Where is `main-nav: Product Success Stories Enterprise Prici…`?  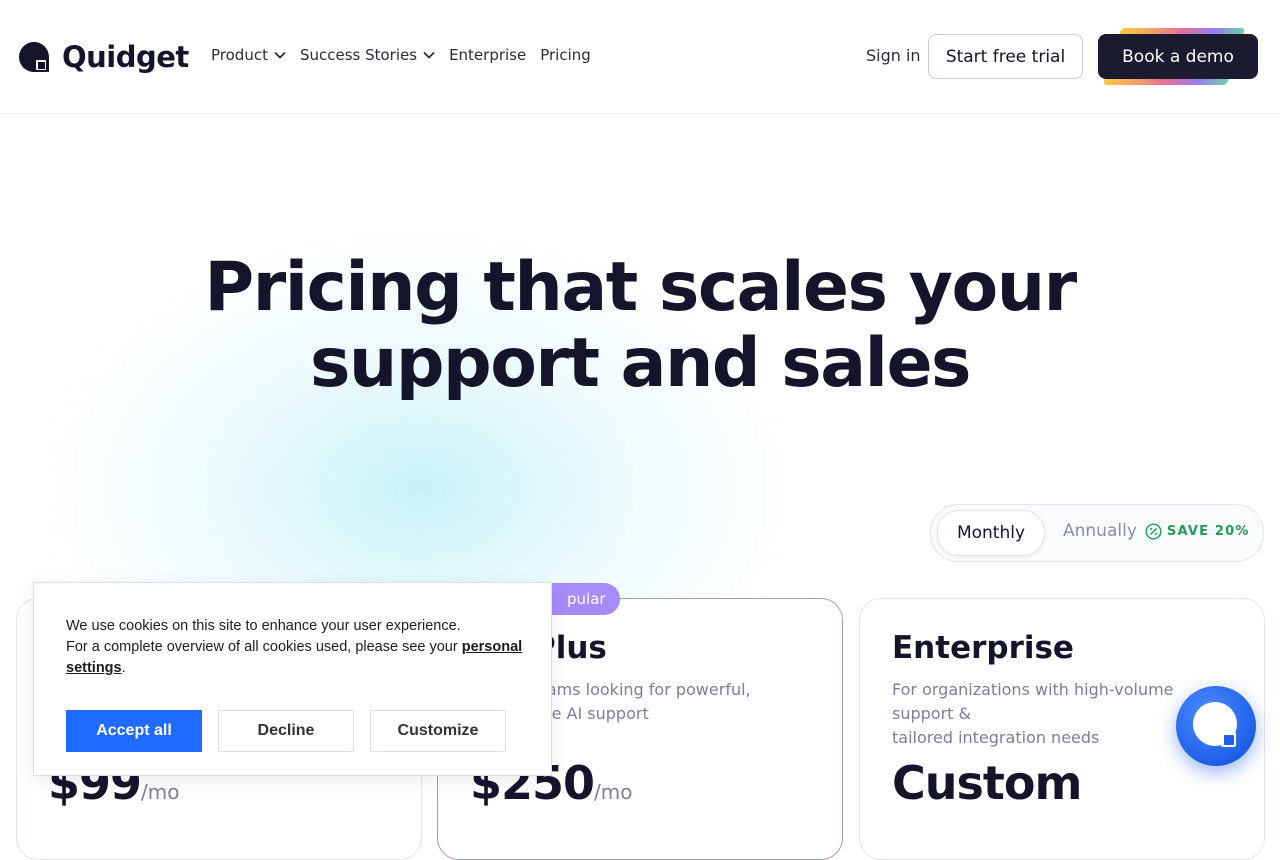
main-nav: Product Success Stories Enterprise Prici… is located at coordinates (408, 55).